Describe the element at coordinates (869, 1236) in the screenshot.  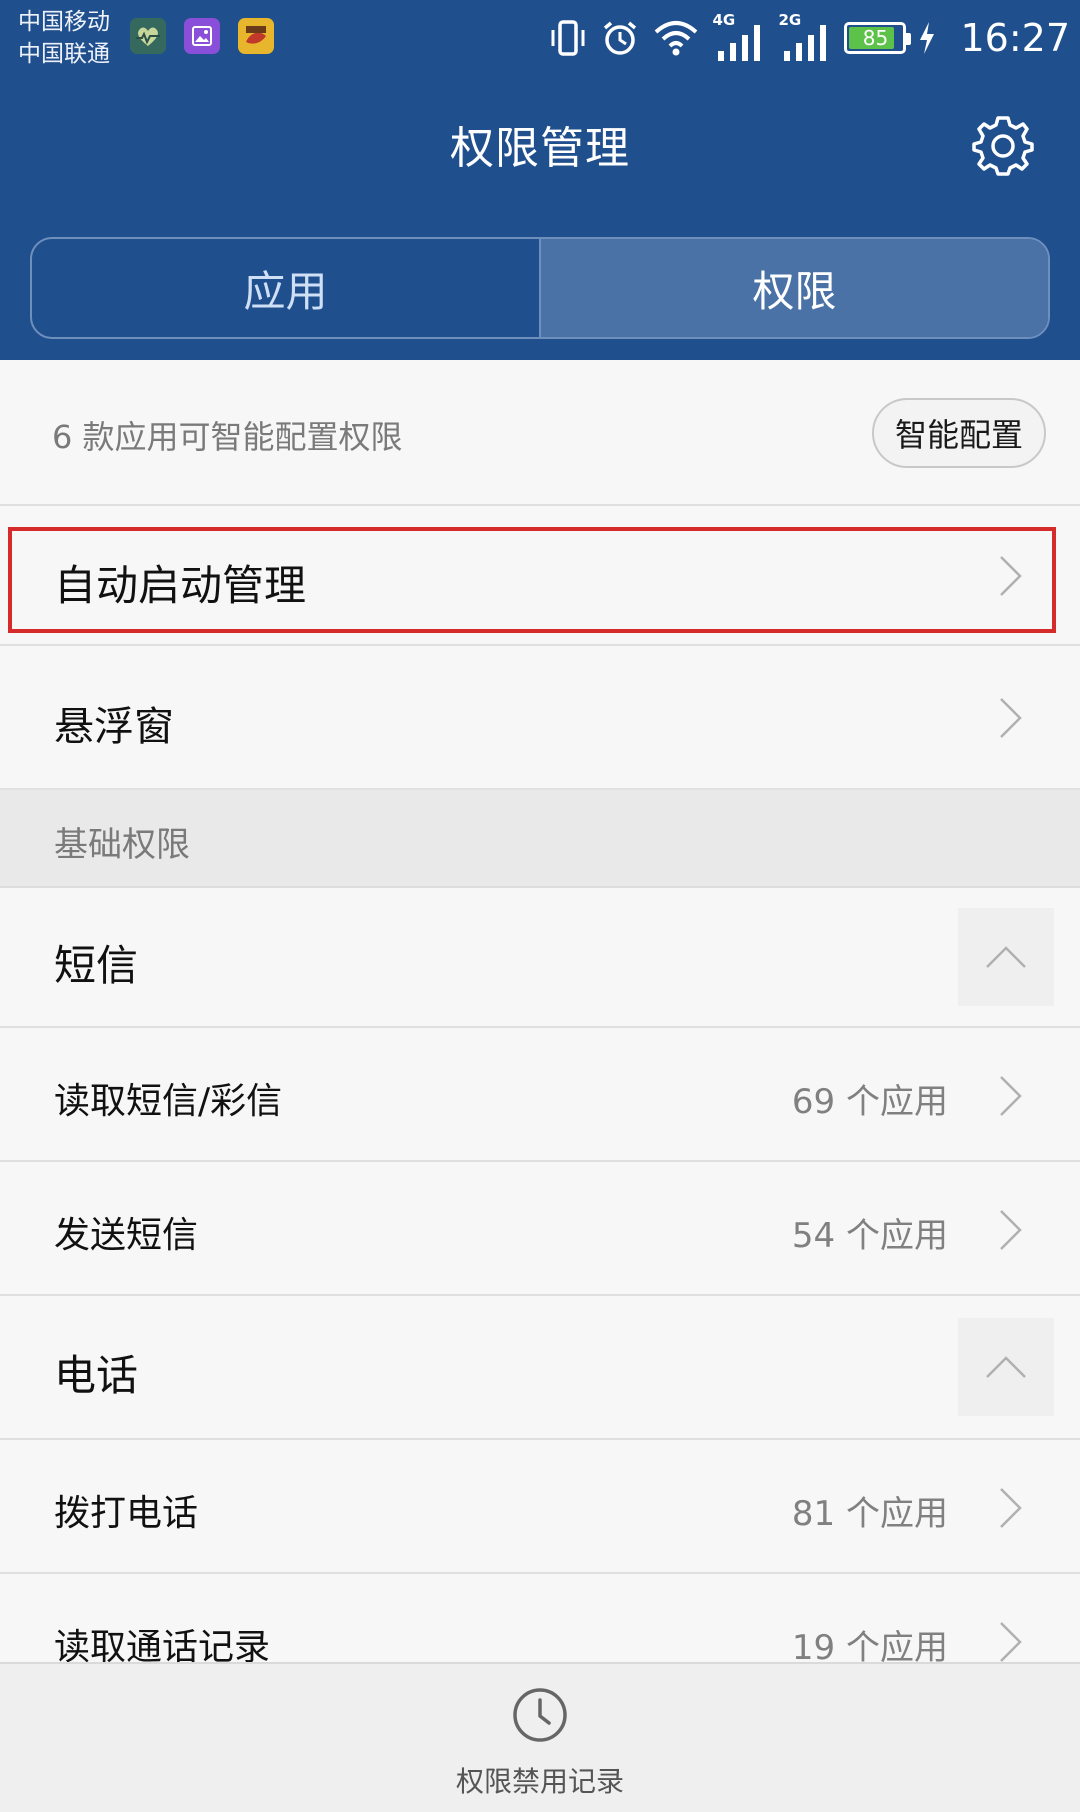
I see `app-count: 54 个应用` at that location.